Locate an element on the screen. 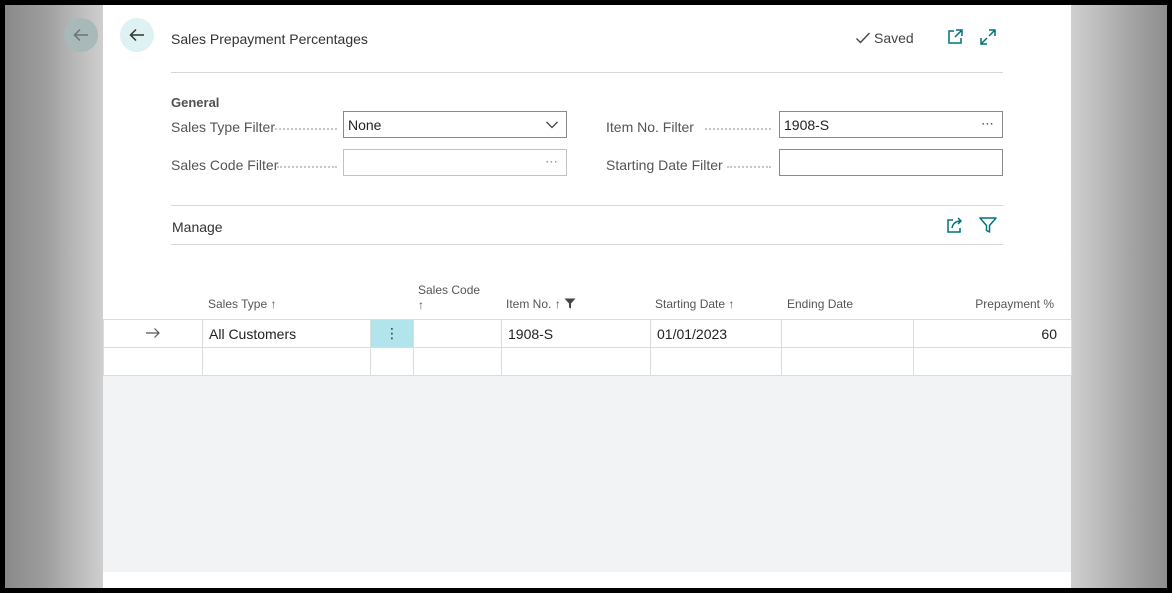  table-row: All Customers ⋮ 1908-S 01/01/2023 60 is located at coordinates (587, 333).